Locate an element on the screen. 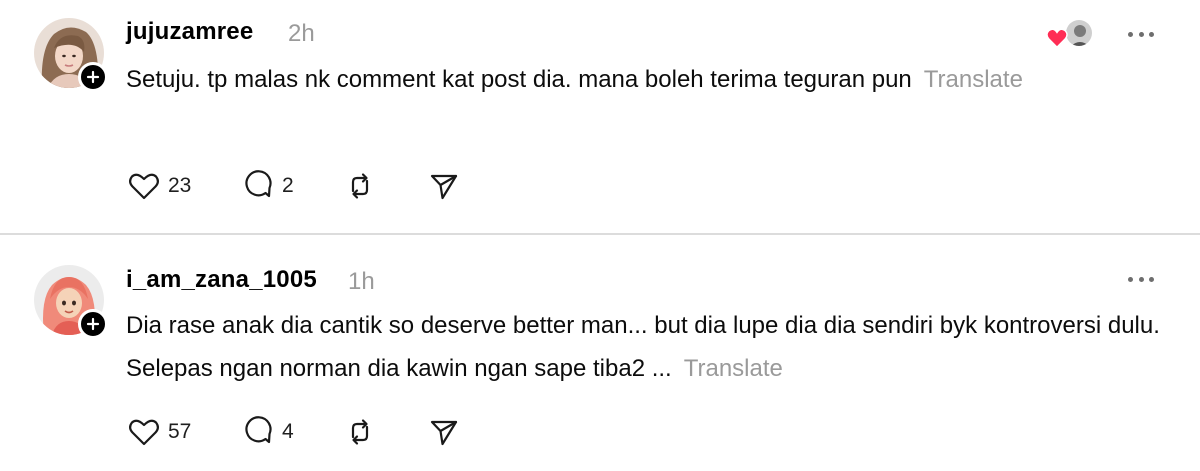 The image size is (1200, 471). like-count: 57 is located at coordinates (180, 431).